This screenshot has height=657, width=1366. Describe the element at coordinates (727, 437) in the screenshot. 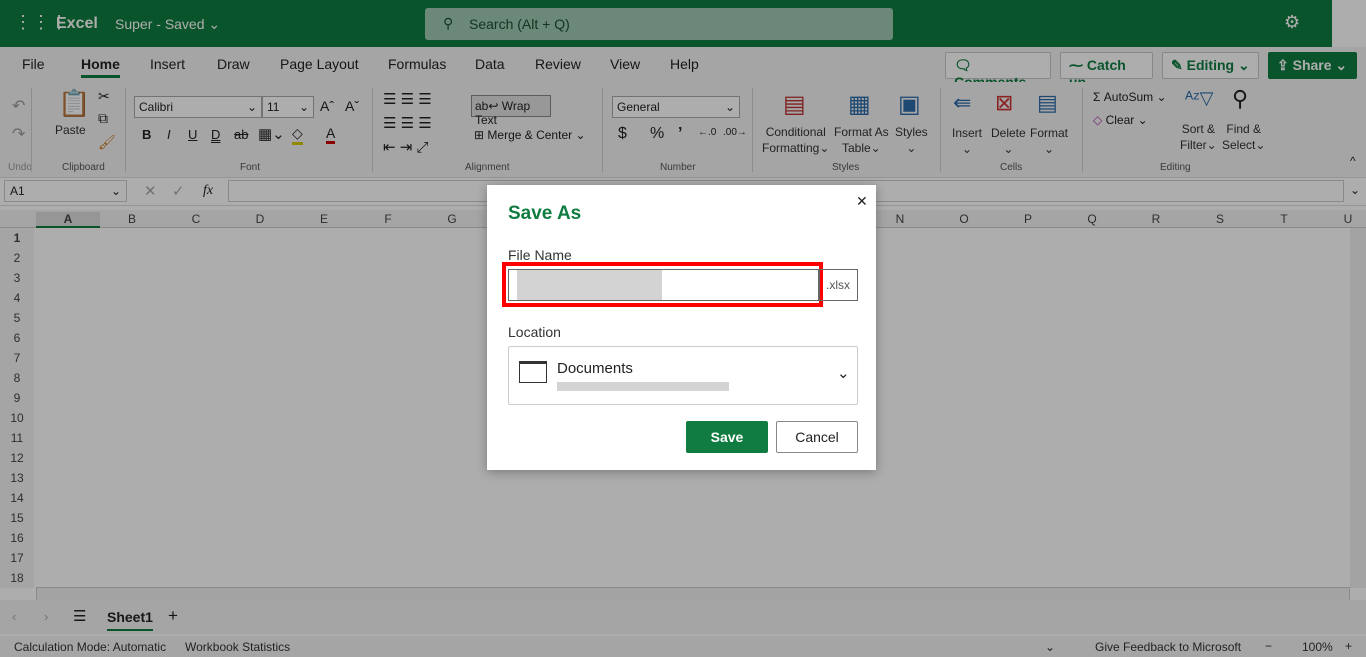

I see `save-button: Save` at that location.